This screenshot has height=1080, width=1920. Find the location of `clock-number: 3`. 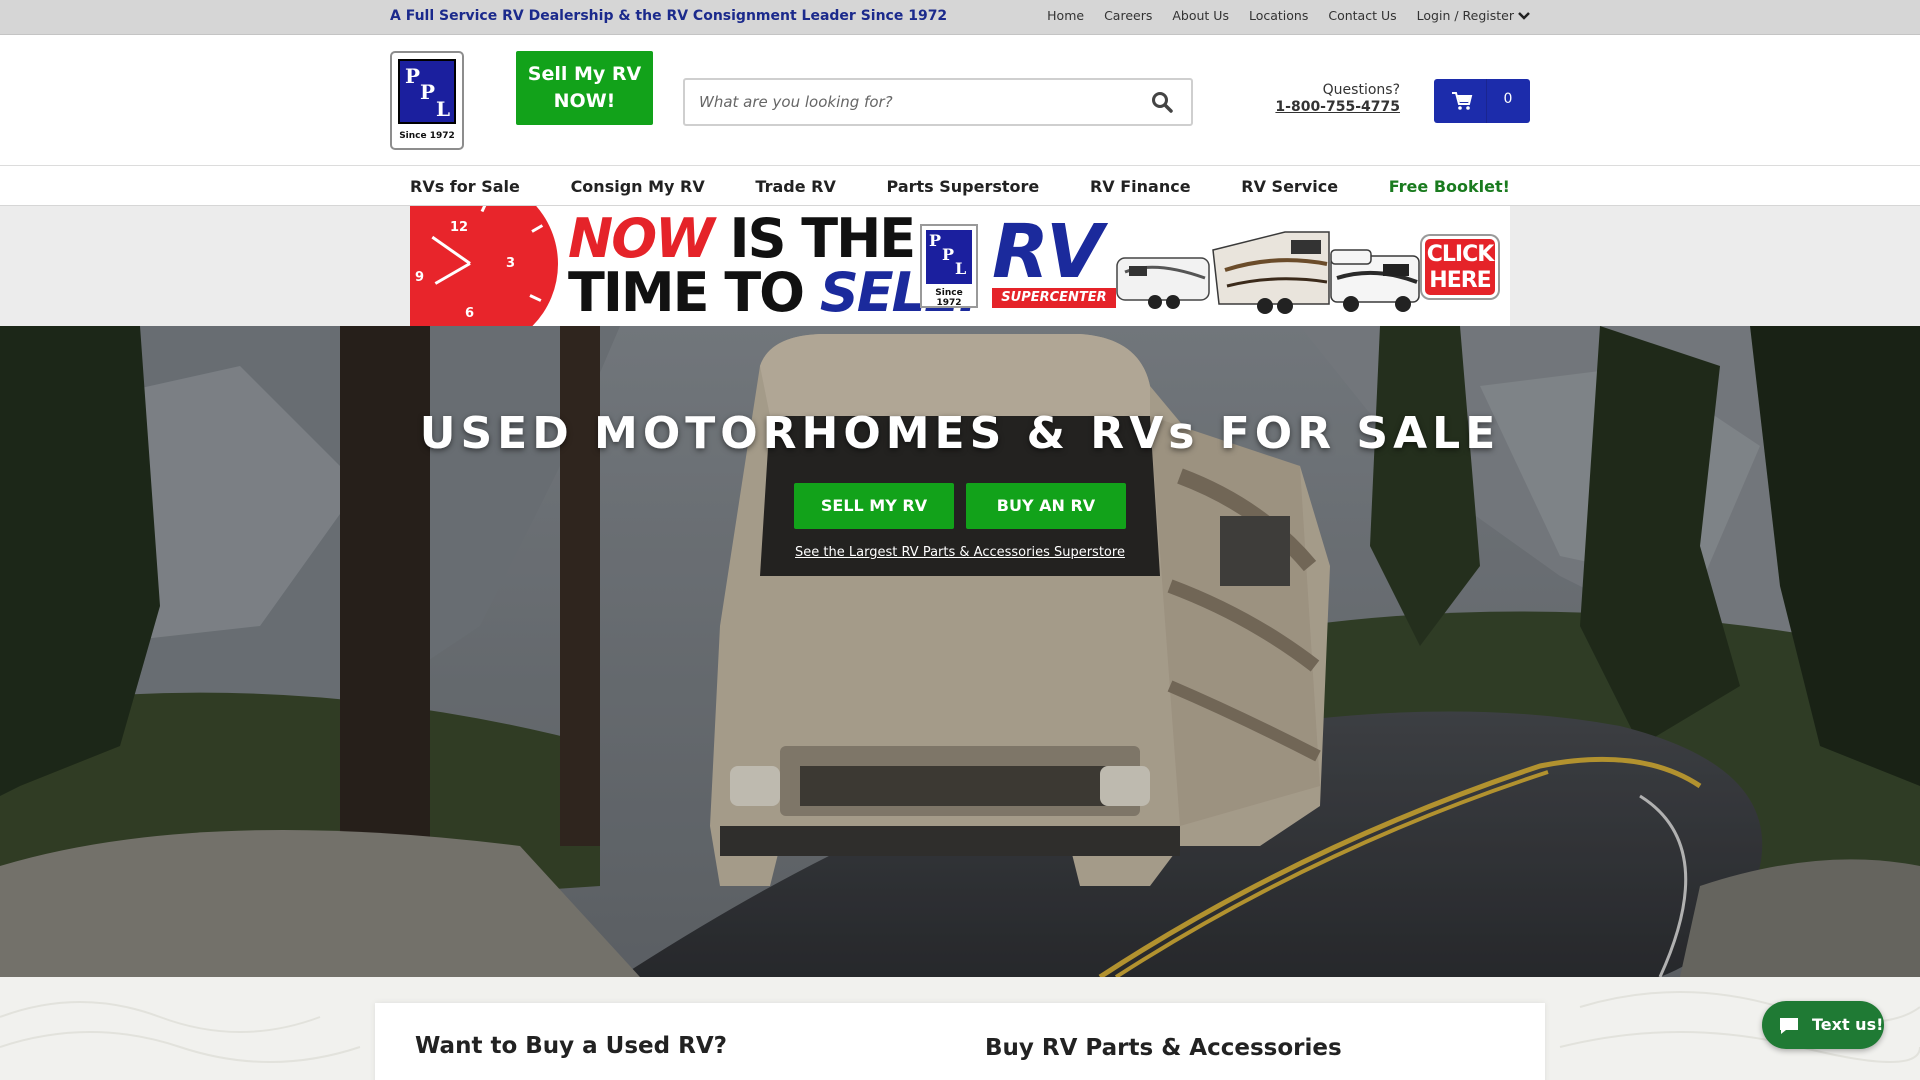

clock-number: 3 is located at coordinates (511, 263).